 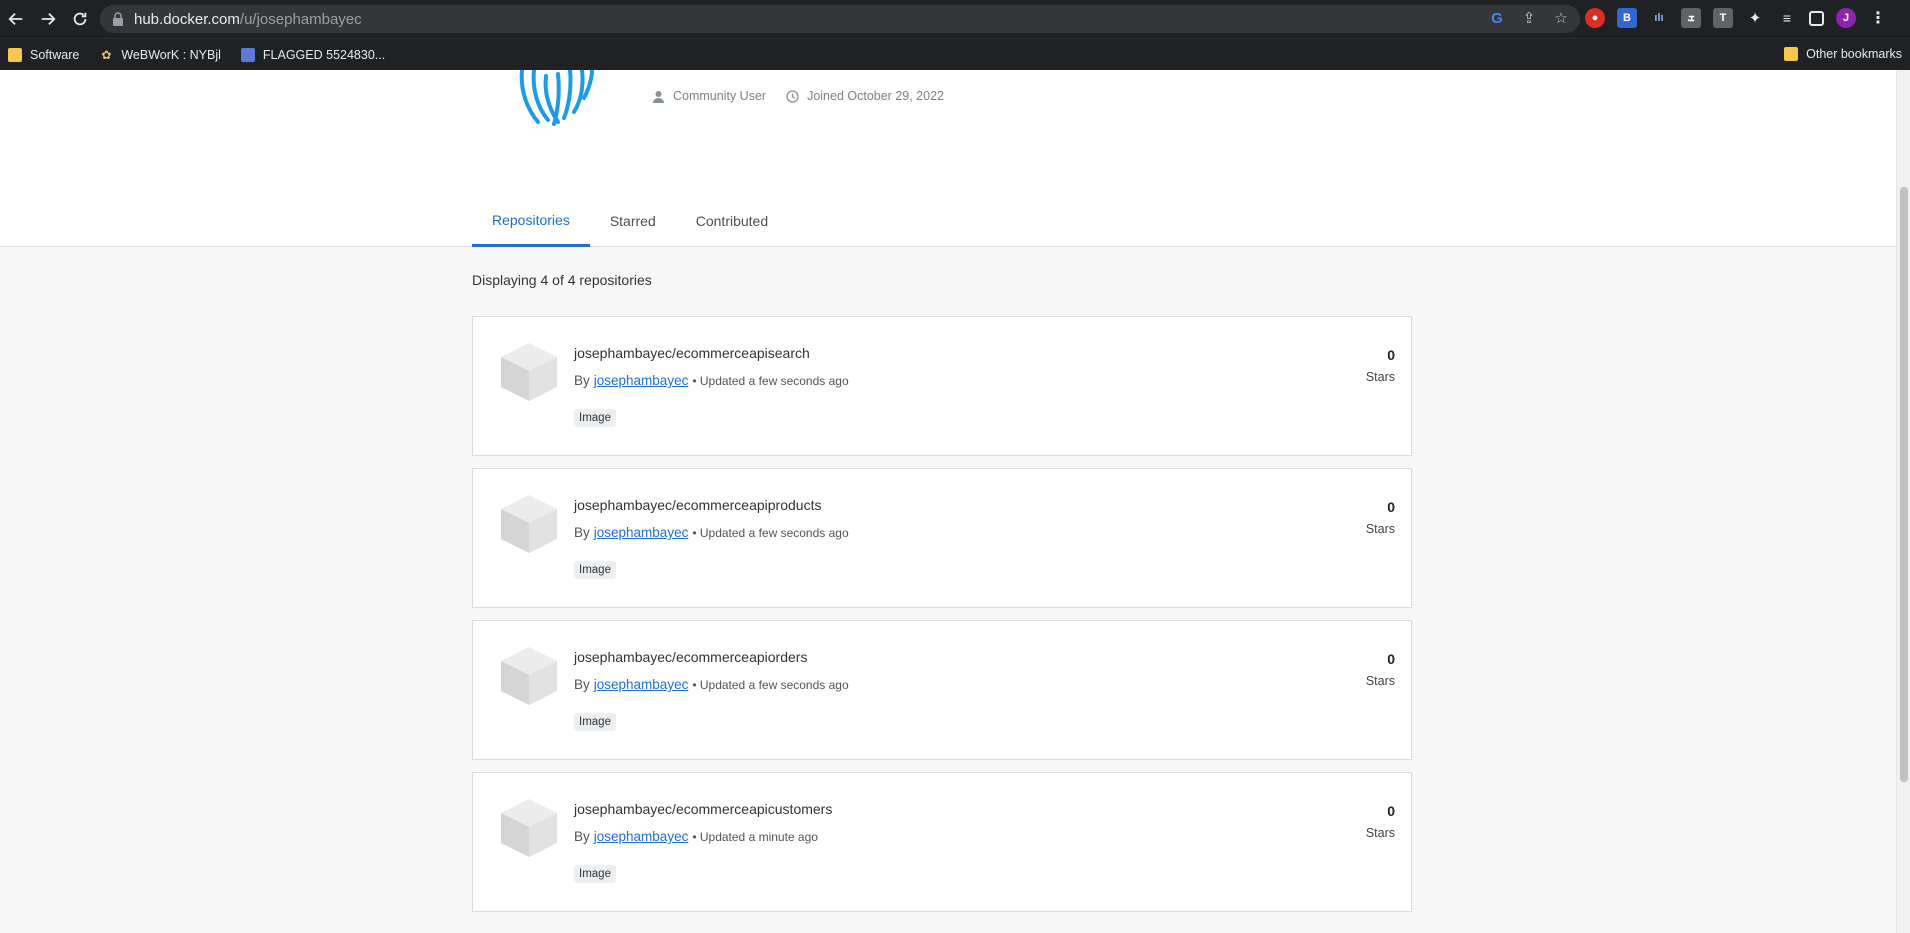 I want to click on bookmark-star-icon: ☆, so click(x=1561, y=18).